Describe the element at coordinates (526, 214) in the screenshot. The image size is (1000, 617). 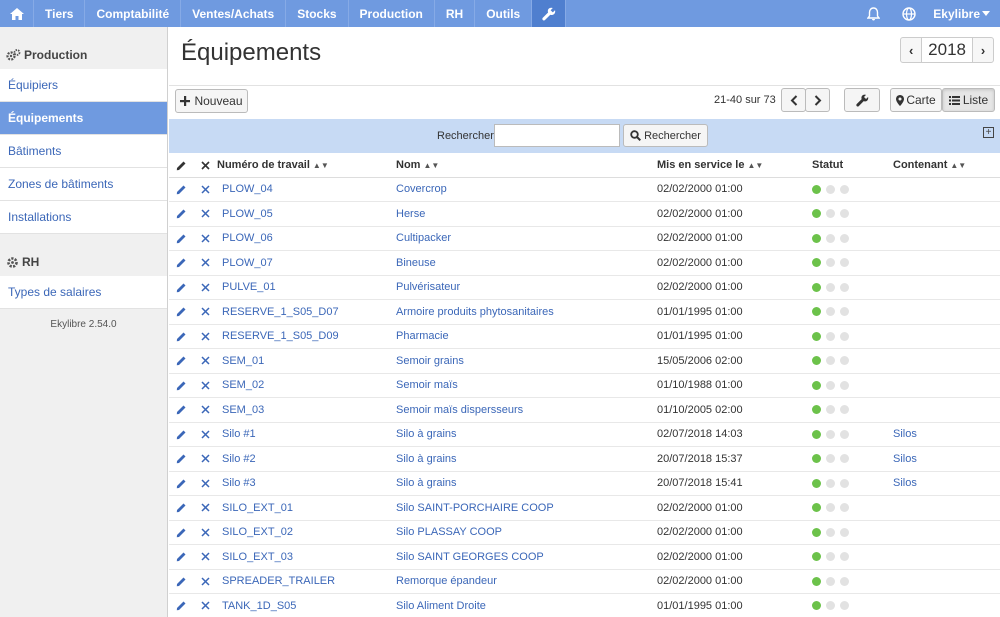
I see `equipment-name-link: Herse` at that location.